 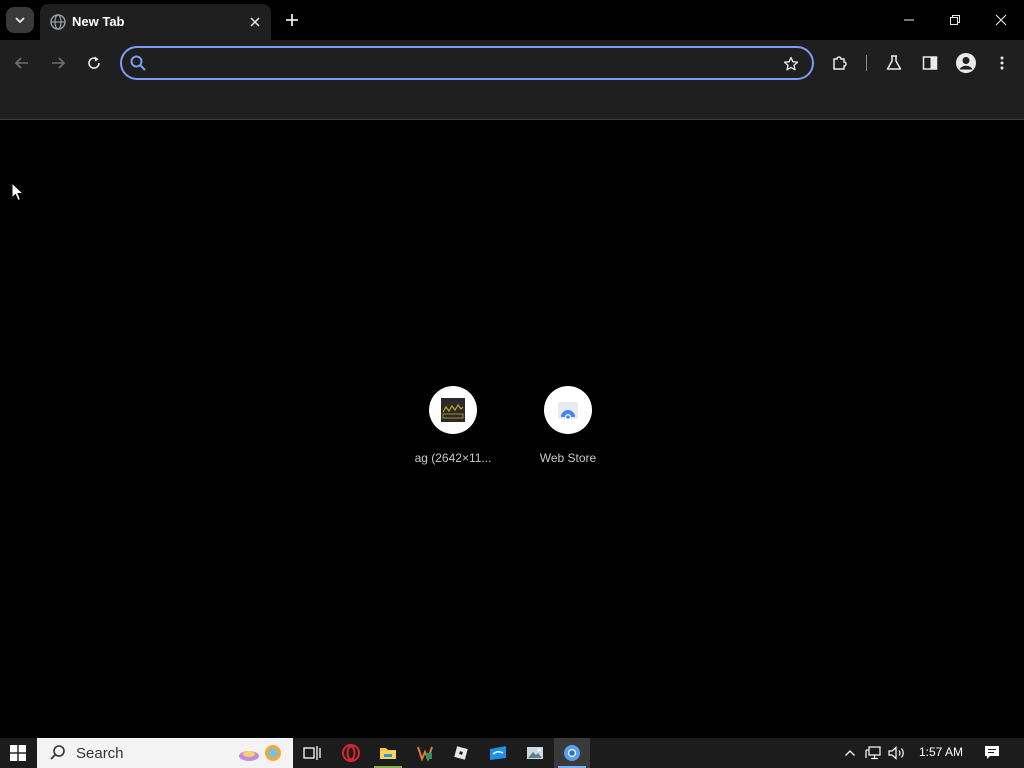 What do you see at coordinates (941, 752) in the screenshot?
I see `taskbar-clock: 1:57 AM` at bounding box center [941, 752].